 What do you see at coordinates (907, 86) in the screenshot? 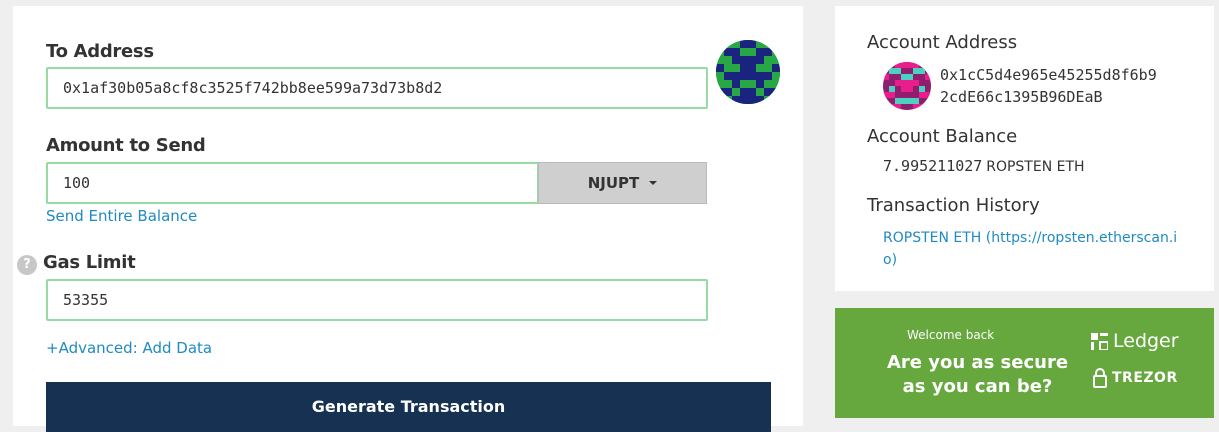
I see `account-identicon` at bounding box center [907, 86].